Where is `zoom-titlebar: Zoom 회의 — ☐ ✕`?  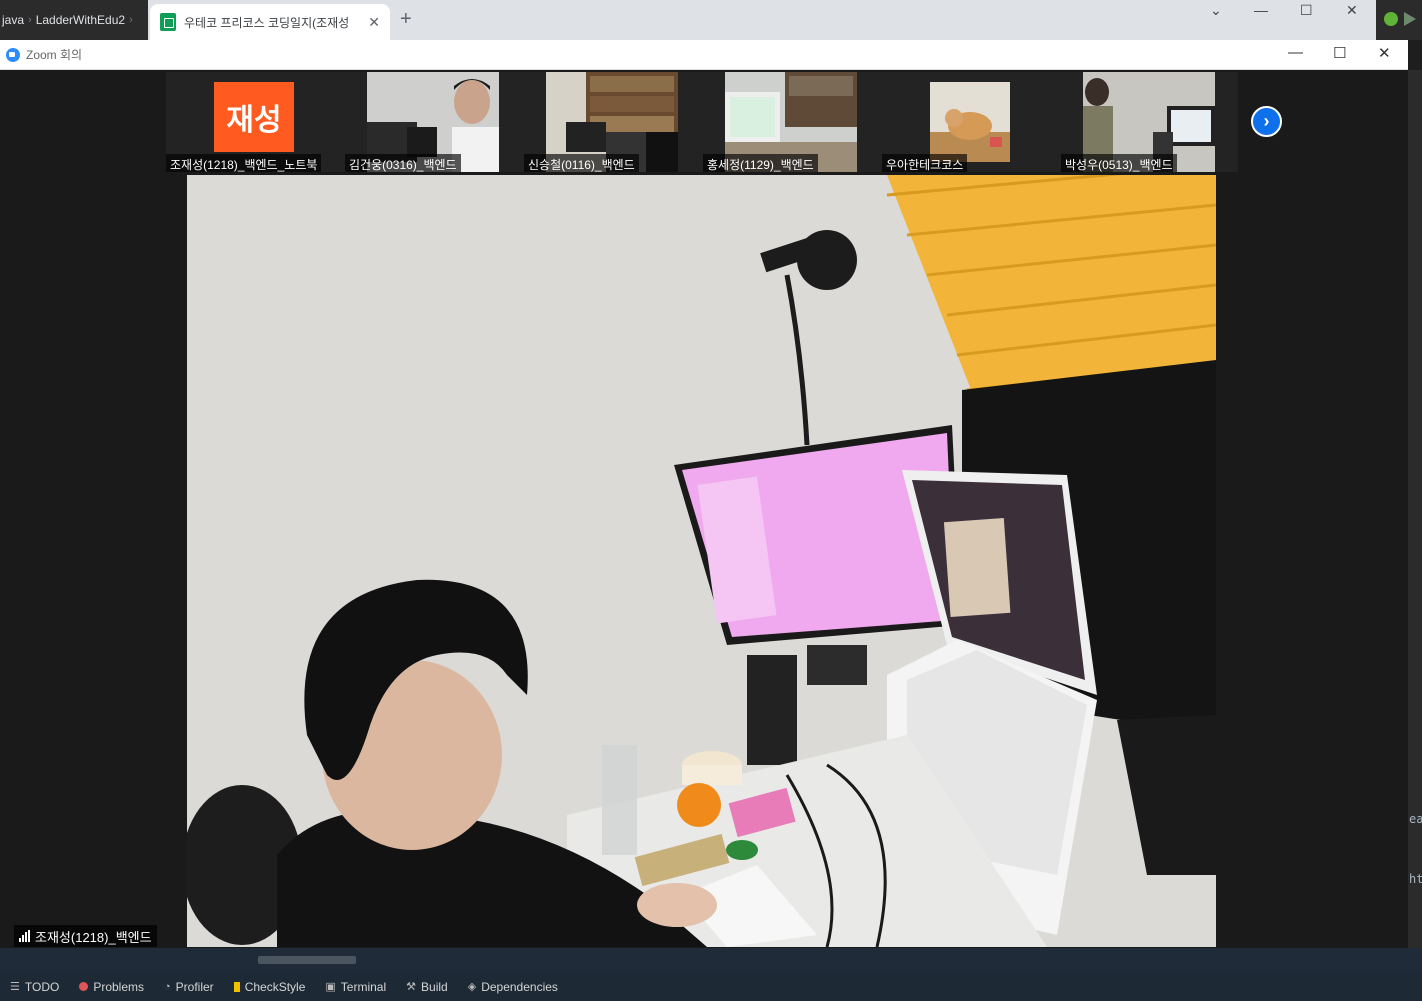
zoom-titlebar: Zoom 회의 — ☐ ✕ is located at coordinates (704, 55).